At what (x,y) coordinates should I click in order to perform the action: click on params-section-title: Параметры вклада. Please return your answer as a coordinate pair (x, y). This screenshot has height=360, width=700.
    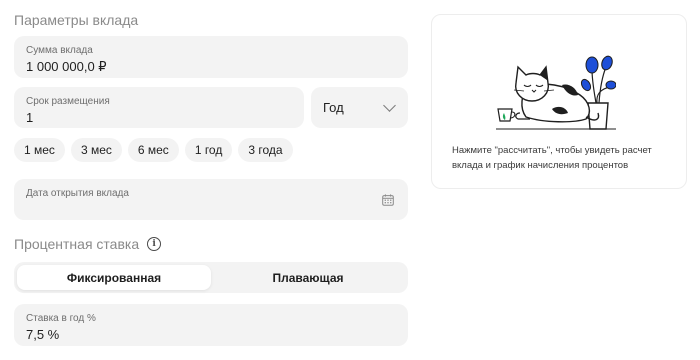
    Looking at the image, I should click on (76, 20).